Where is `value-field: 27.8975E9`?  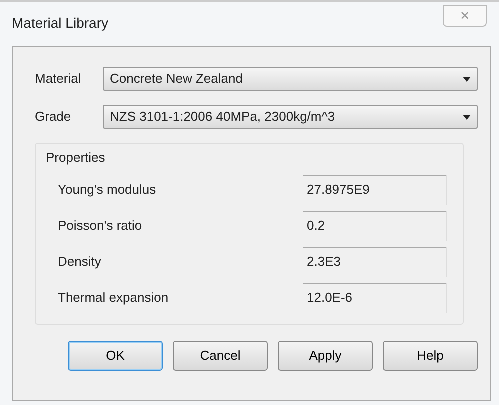
value-field: 27.8975E9 is located at coordinates (375, 189).